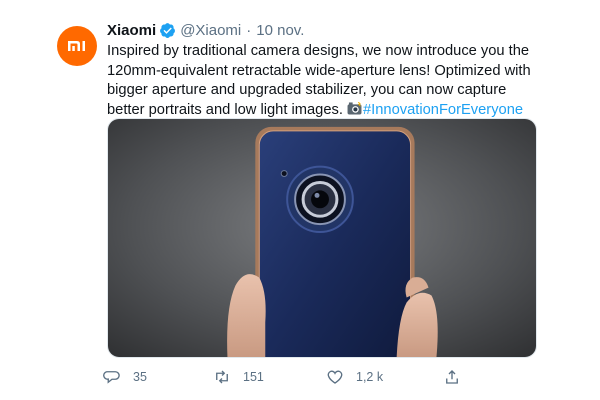 Image resolution: width=600 pixels, height=400 pixels. Describe the element at coordinates (293, 377) in the screenshot. I see `tweet-actions: 35 151 1,2 k` at that location.